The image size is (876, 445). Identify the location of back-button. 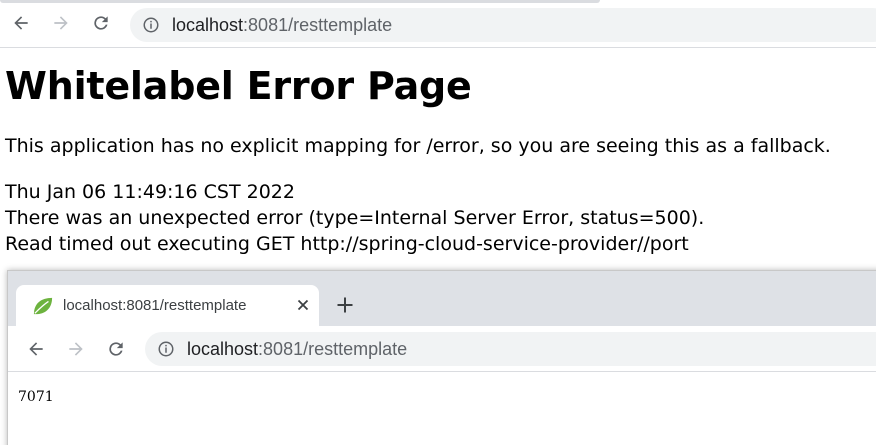
(21, 23).